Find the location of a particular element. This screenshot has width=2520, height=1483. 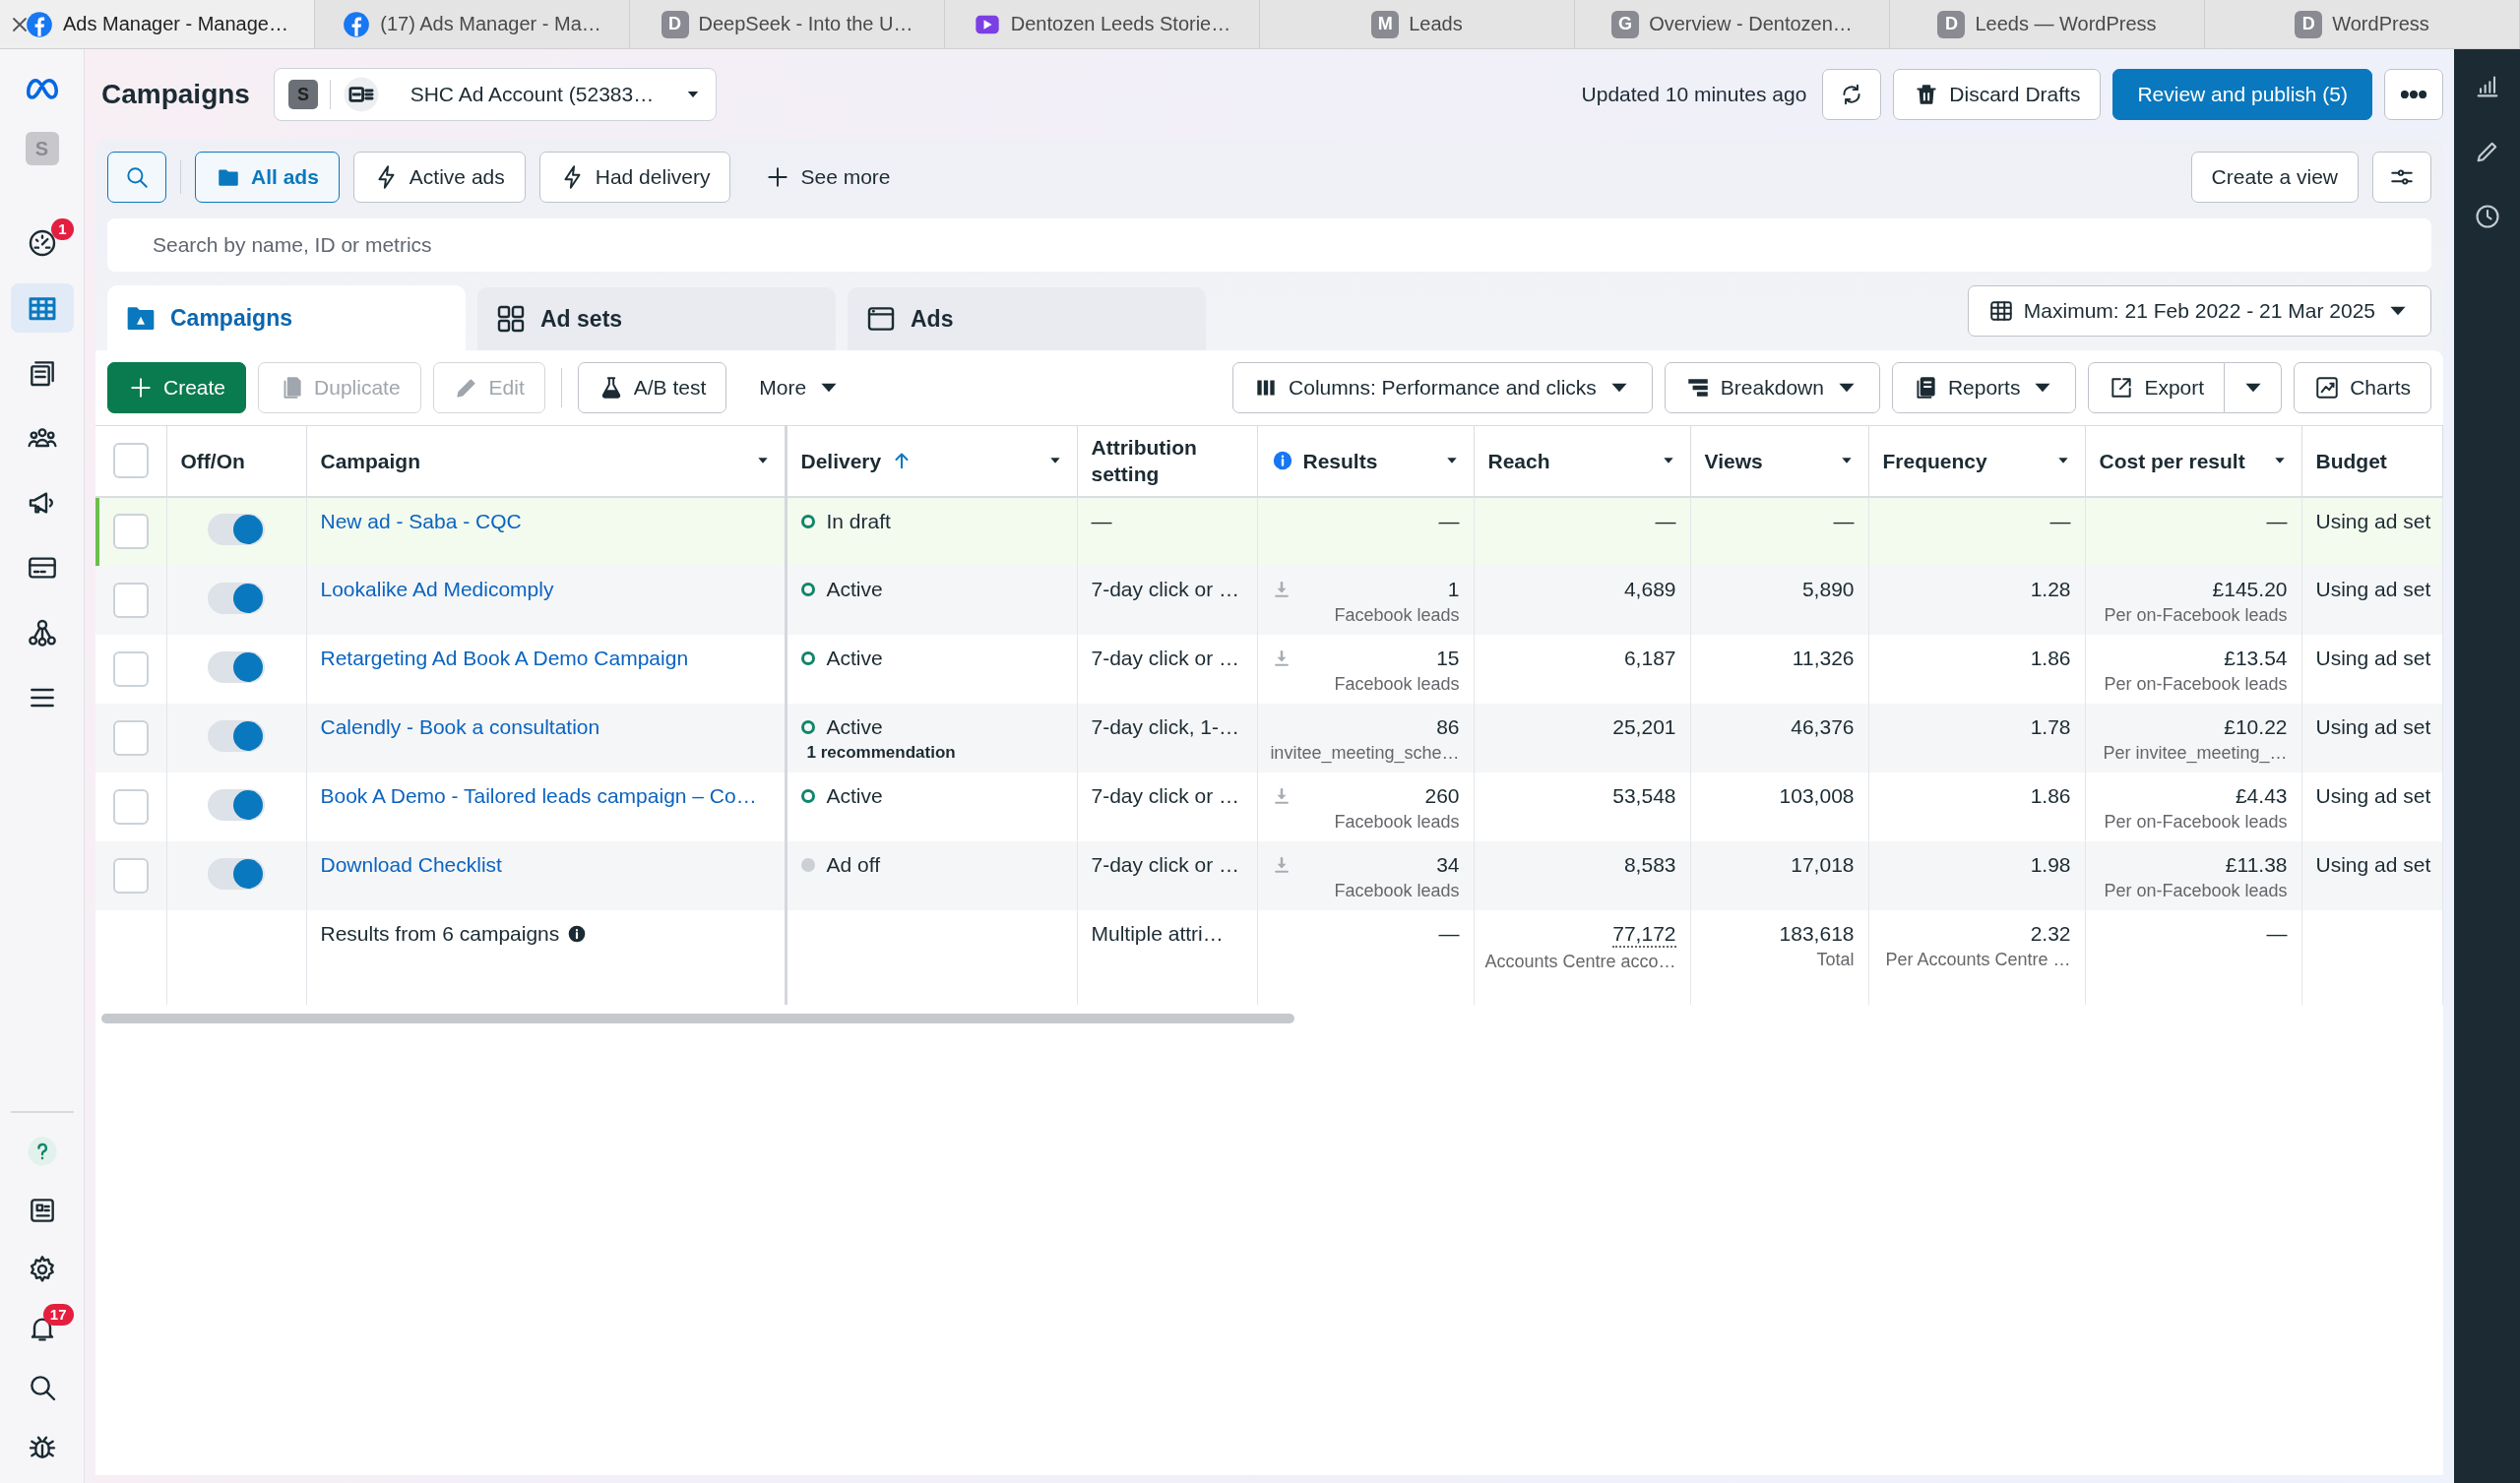

column-header: Results is located at coordinates (1340, 460).